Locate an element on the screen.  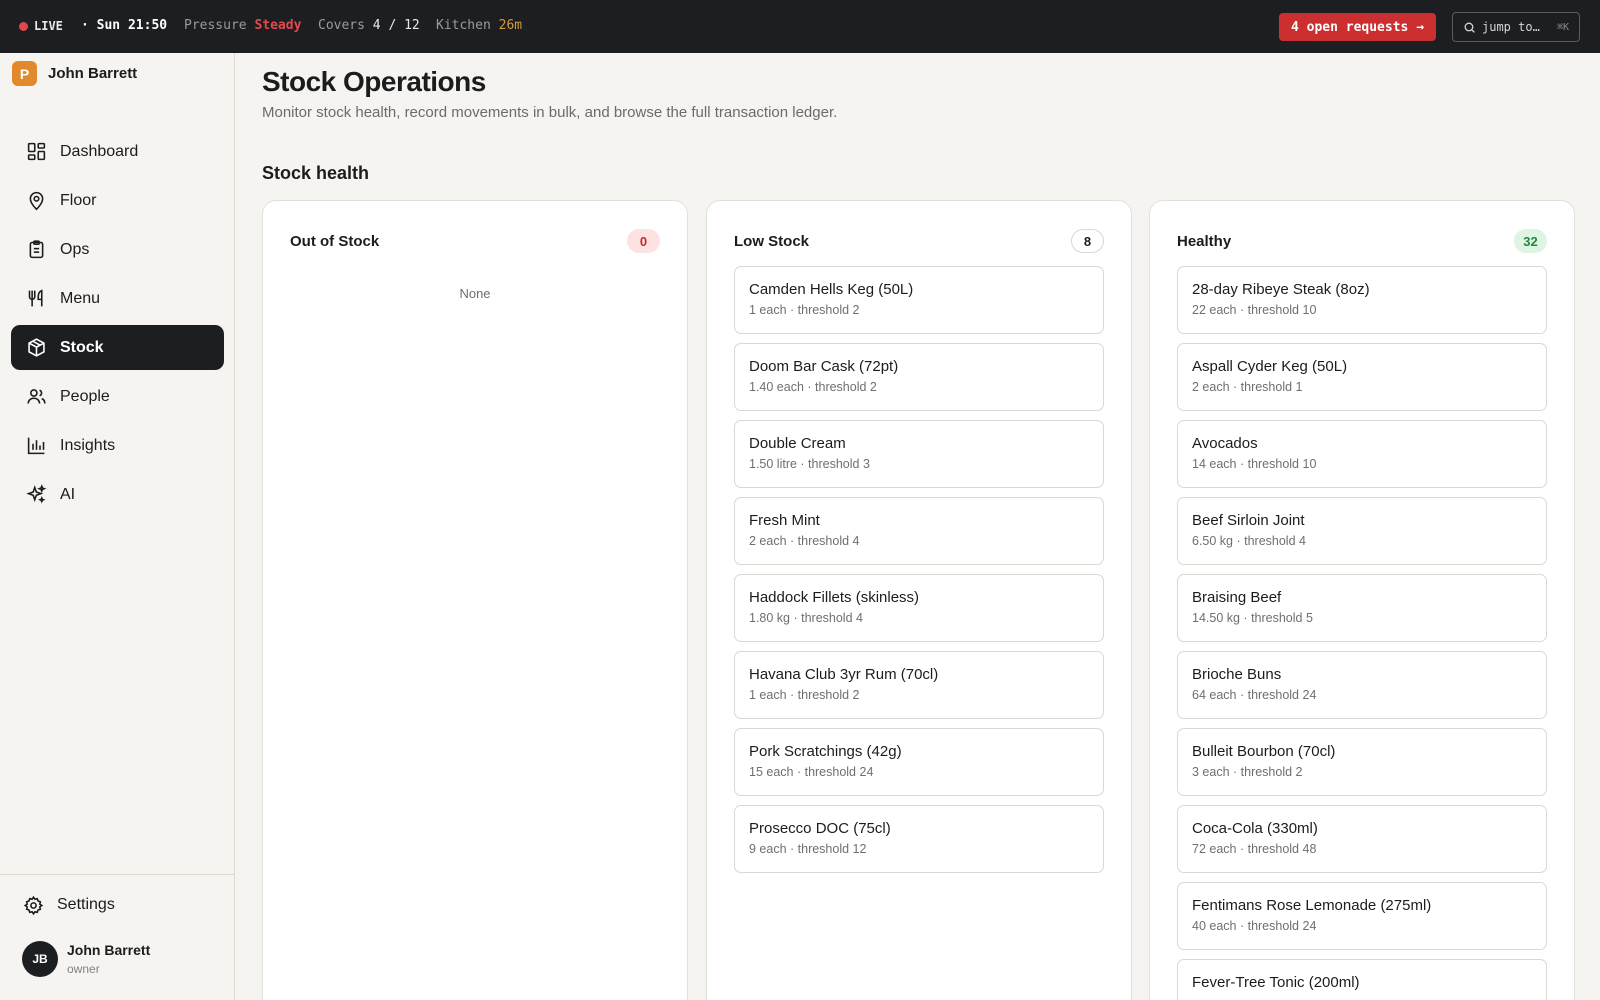
item-name: Doom Bar Cask (72pt) is located at coordinates (824, 366).